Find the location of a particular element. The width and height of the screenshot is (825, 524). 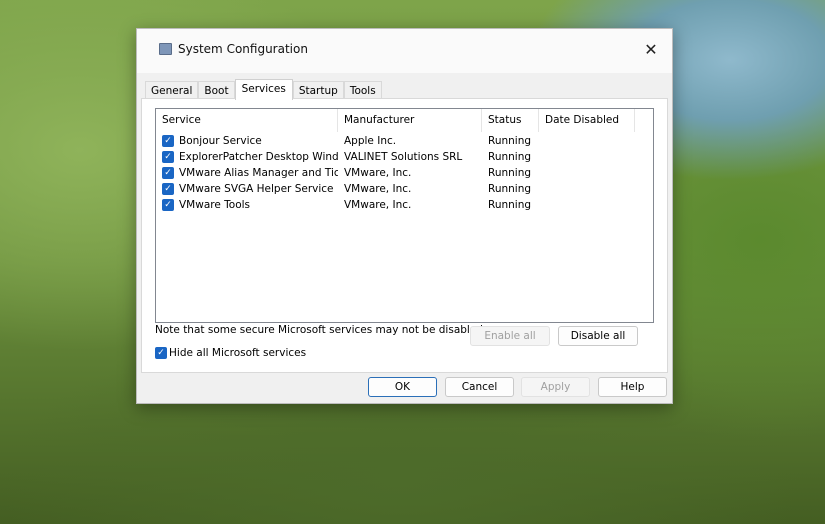

apply-button: Apply is located at coordinates (555, 387).